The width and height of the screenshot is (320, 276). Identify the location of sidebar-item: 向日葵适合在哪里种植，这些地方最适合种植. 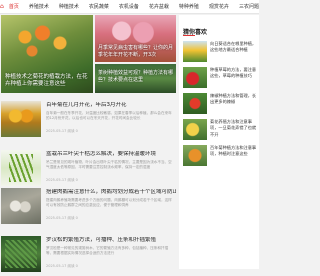
(221, 55).